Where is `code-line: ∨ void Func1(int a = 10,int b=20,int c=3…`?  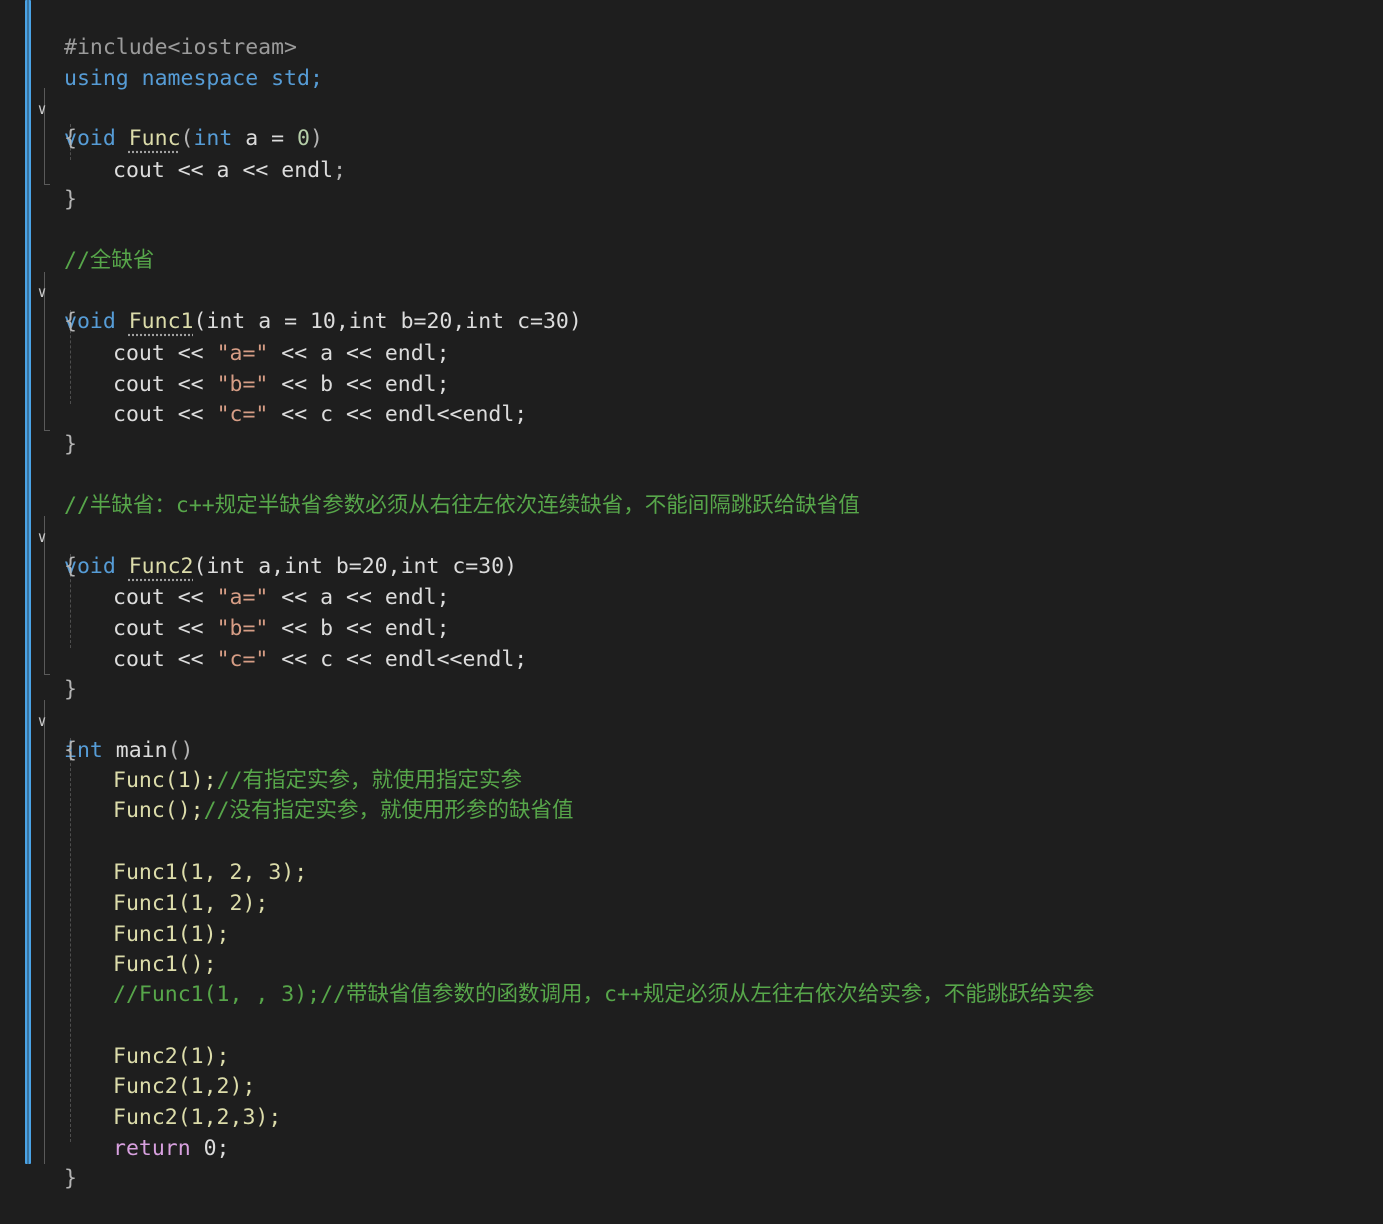 code-line: ∨ void Func1(int a = 10,int b=20,int c=3… is located at coordinates (290, 290).